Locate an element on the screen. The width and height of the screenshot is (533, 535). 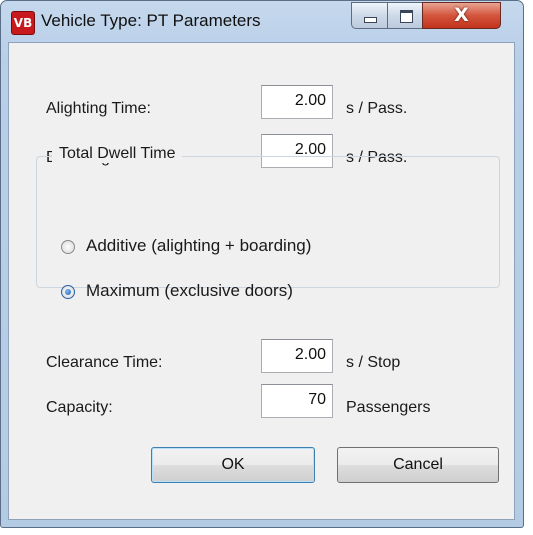
close-icon: X is located at coordinates (461, 15).